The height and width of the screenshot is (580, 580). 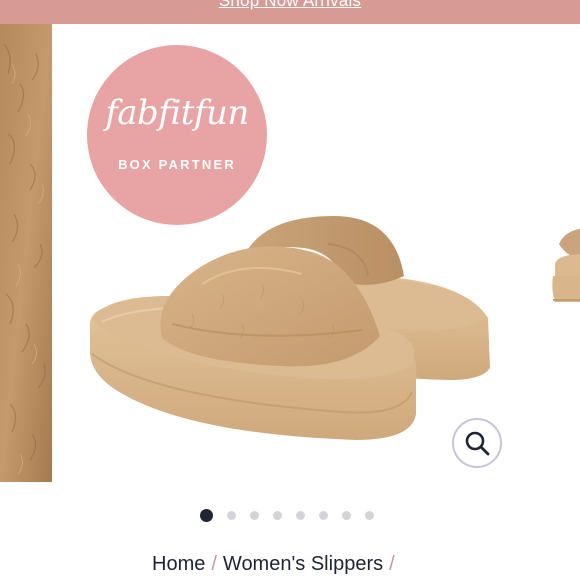 I want to click on breadcrumb-home: Home, so click(x=178, y=564).